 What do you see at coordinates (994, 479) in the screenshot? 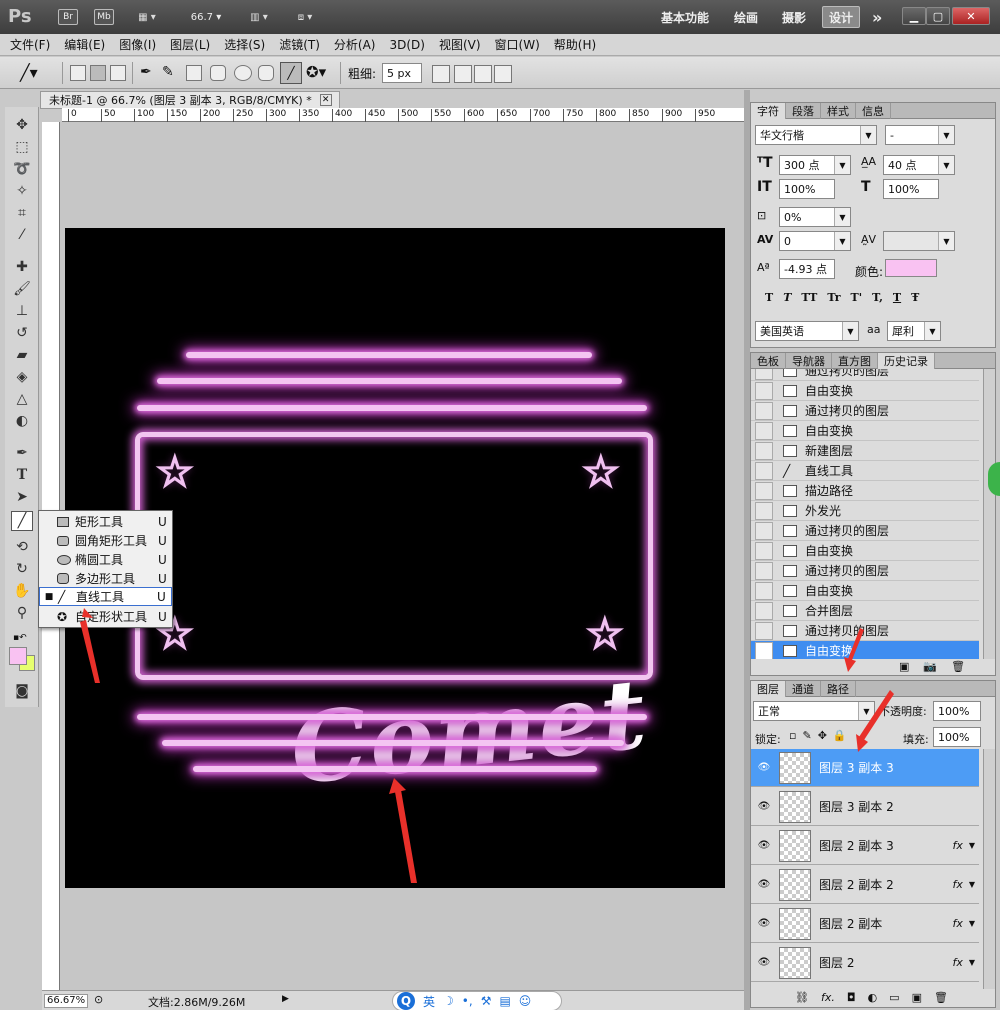
I see `side-badge` at bounding box center [994, 479].